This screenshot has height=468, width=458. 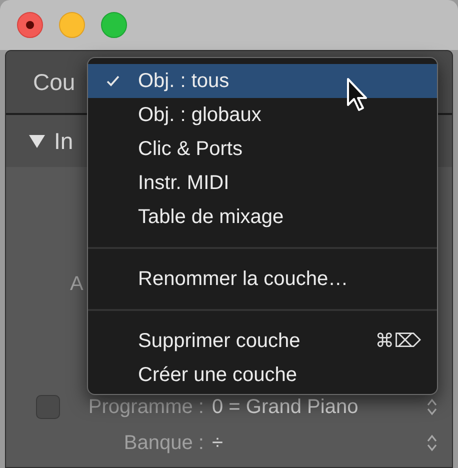 I want to click on field-value: ÷, so click(x=217, y=443).